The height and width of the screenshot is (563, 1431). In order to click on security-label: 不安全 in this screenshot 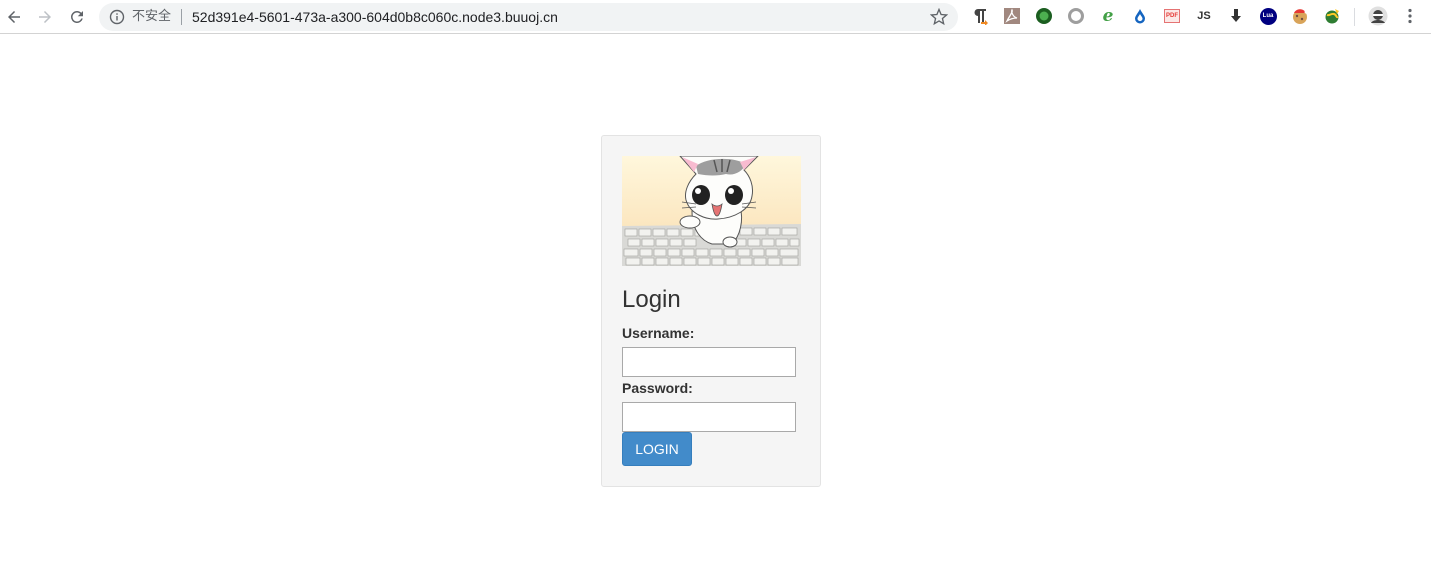, I will do `click(152, 16)`.